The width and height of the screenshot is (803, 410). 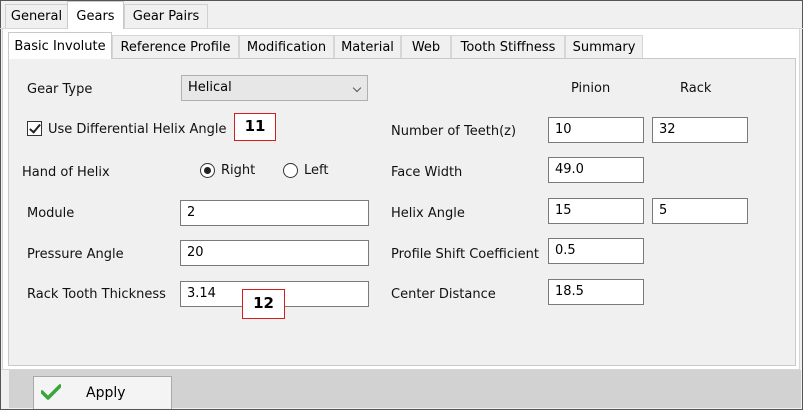 I want to click on center-distance-label: Center Distance, so click(x=443, y=294).